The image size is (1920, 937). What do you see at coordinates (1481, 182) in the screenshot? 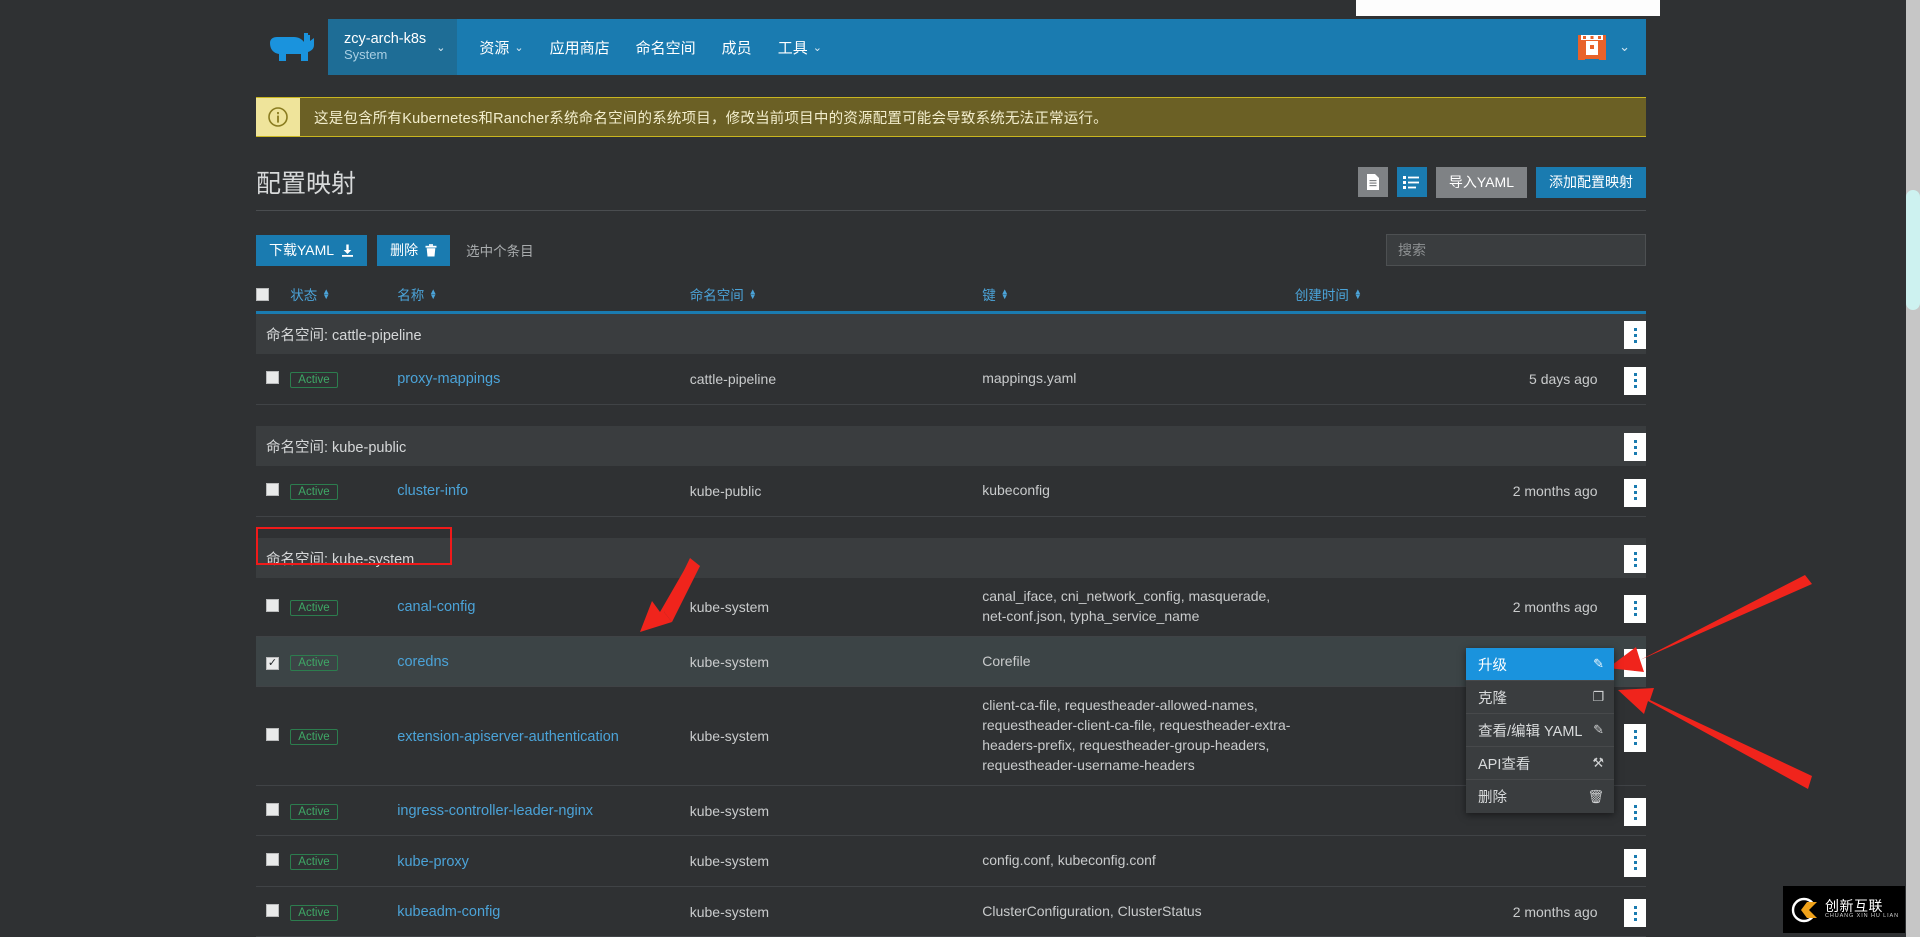
I see `import-yaml-button: 导入YAML` at bounding box center [1481, 182].